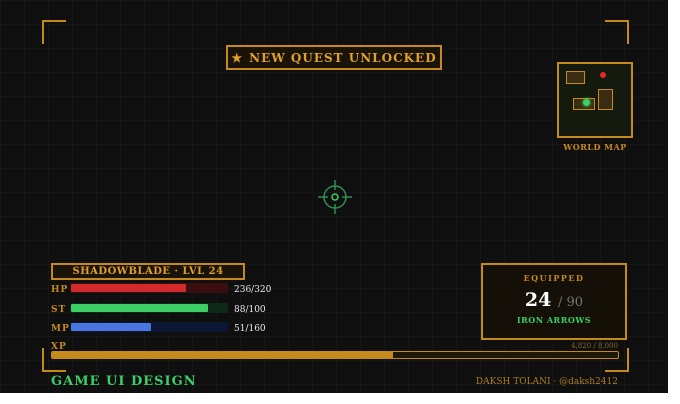 Image resolution: width=680 pixels, height=404 pixels. What do you see at coordinates (586, 102) in the screenshot?
I see `player-marker-icon` at bounding box center [586, 102].